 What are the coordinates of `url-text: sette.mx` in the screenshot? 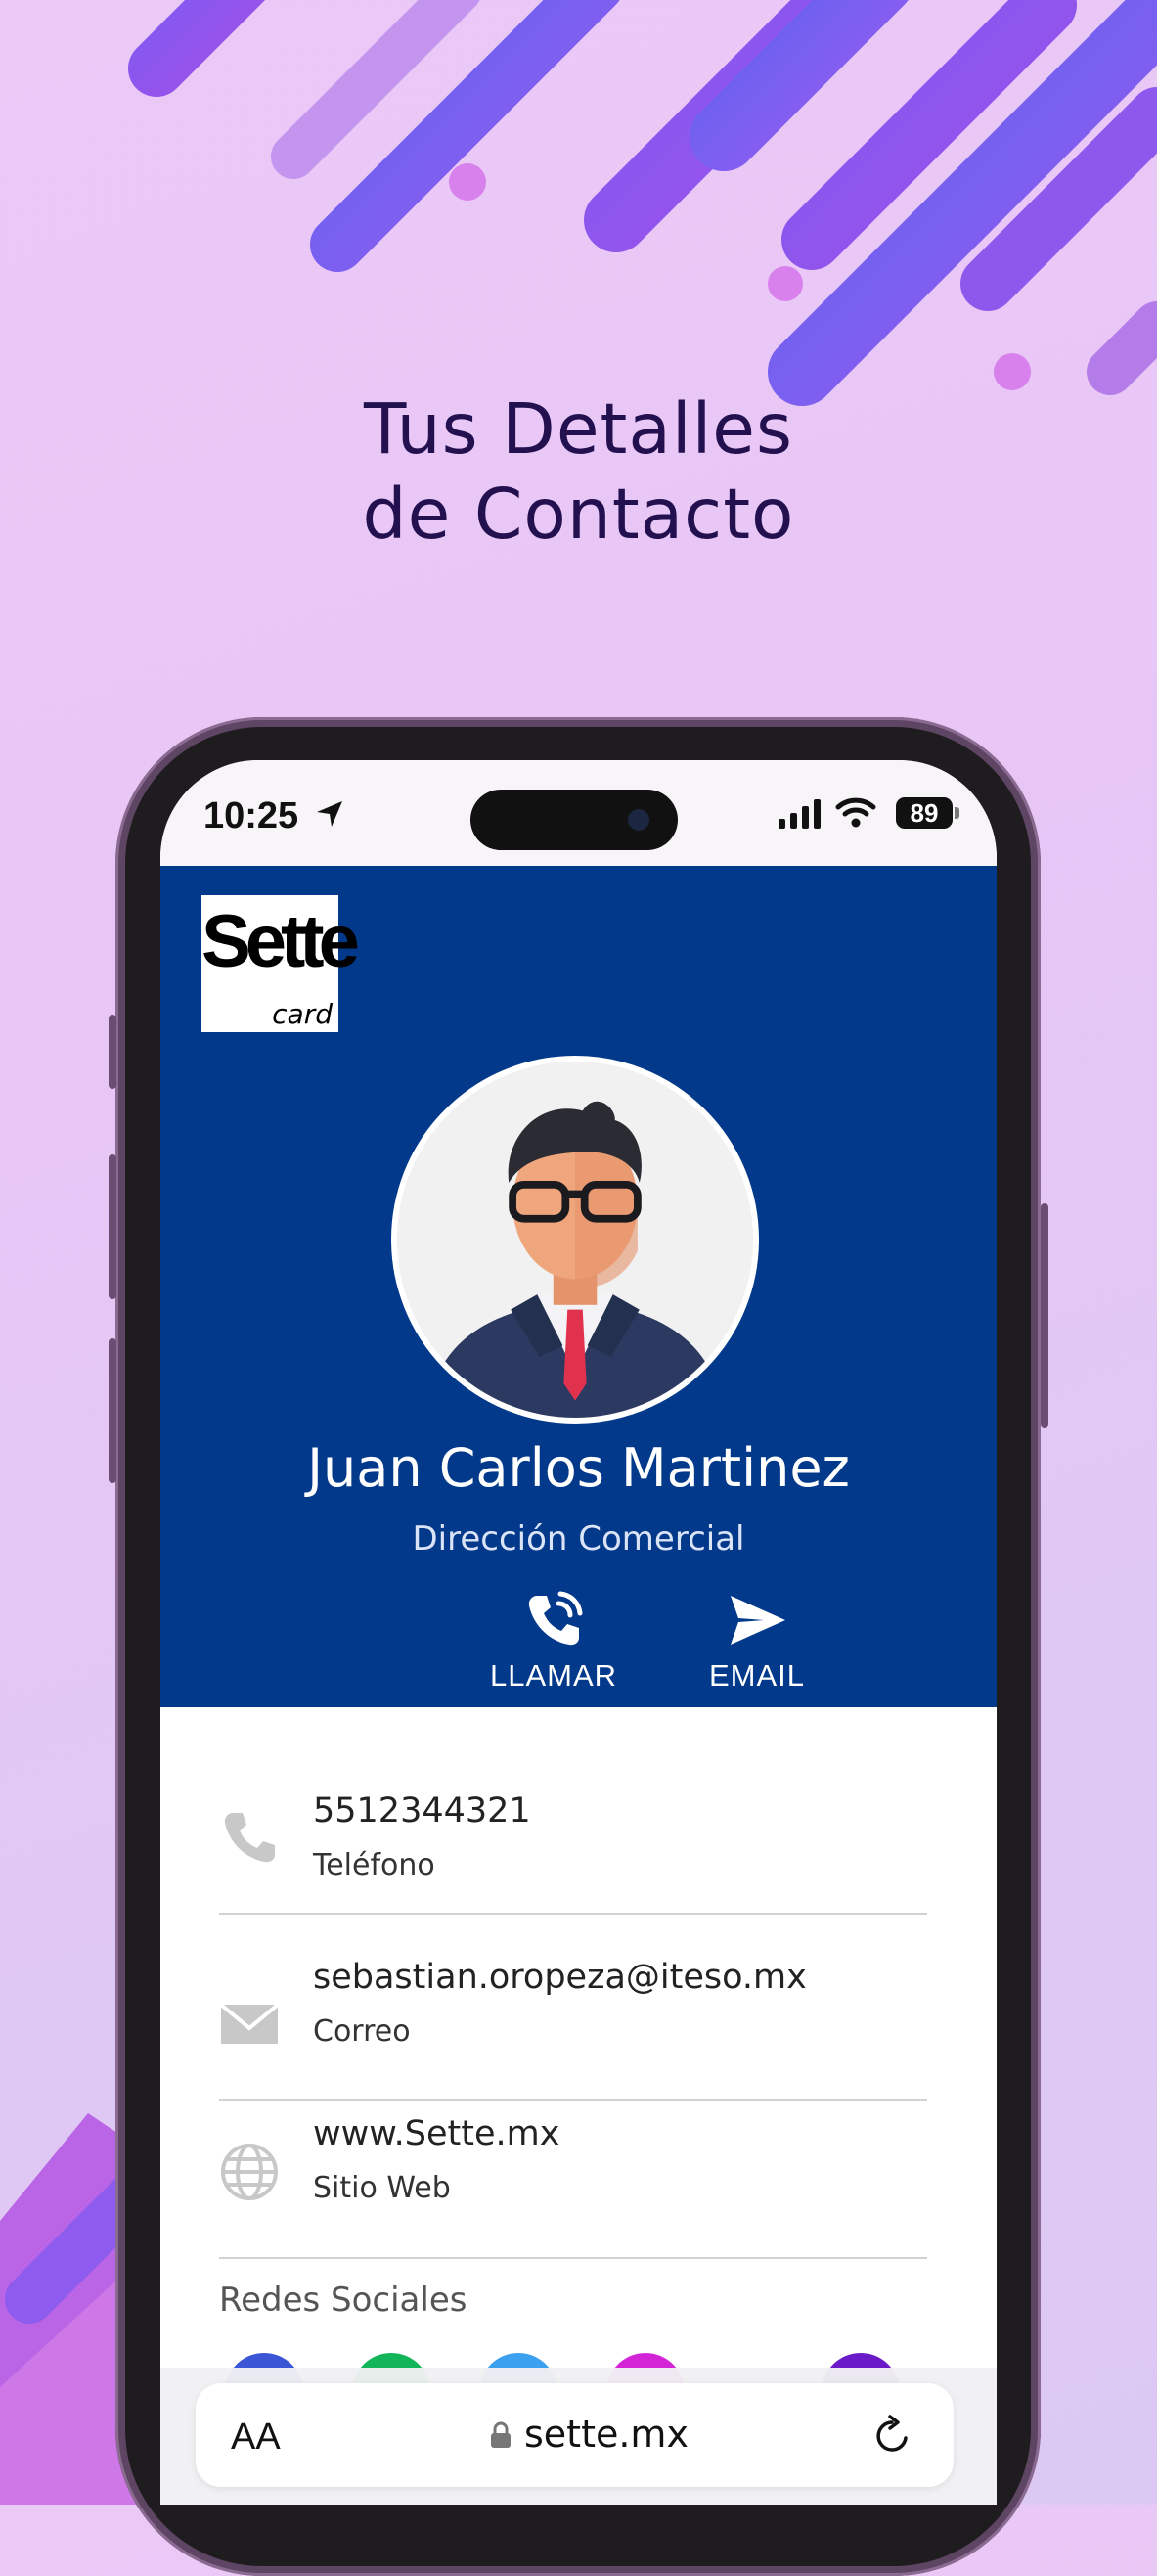 It's located at (606, 2434).